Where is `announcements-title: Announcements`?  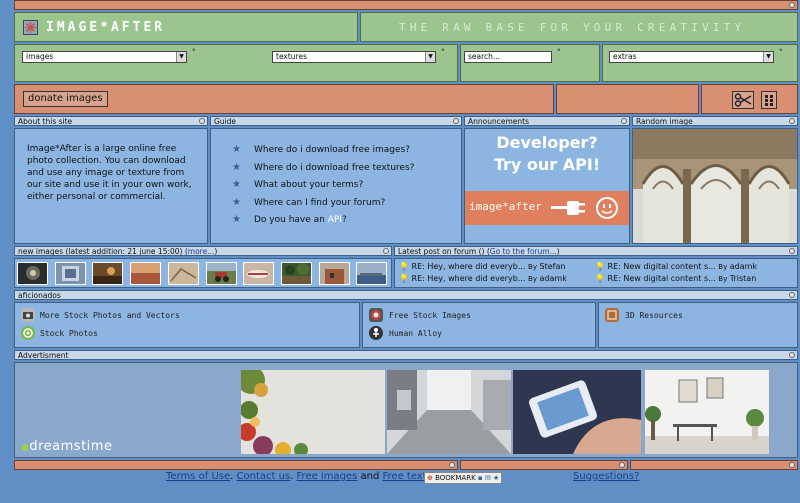 announcements-title: Announcements is located at coordinates (498, 121).